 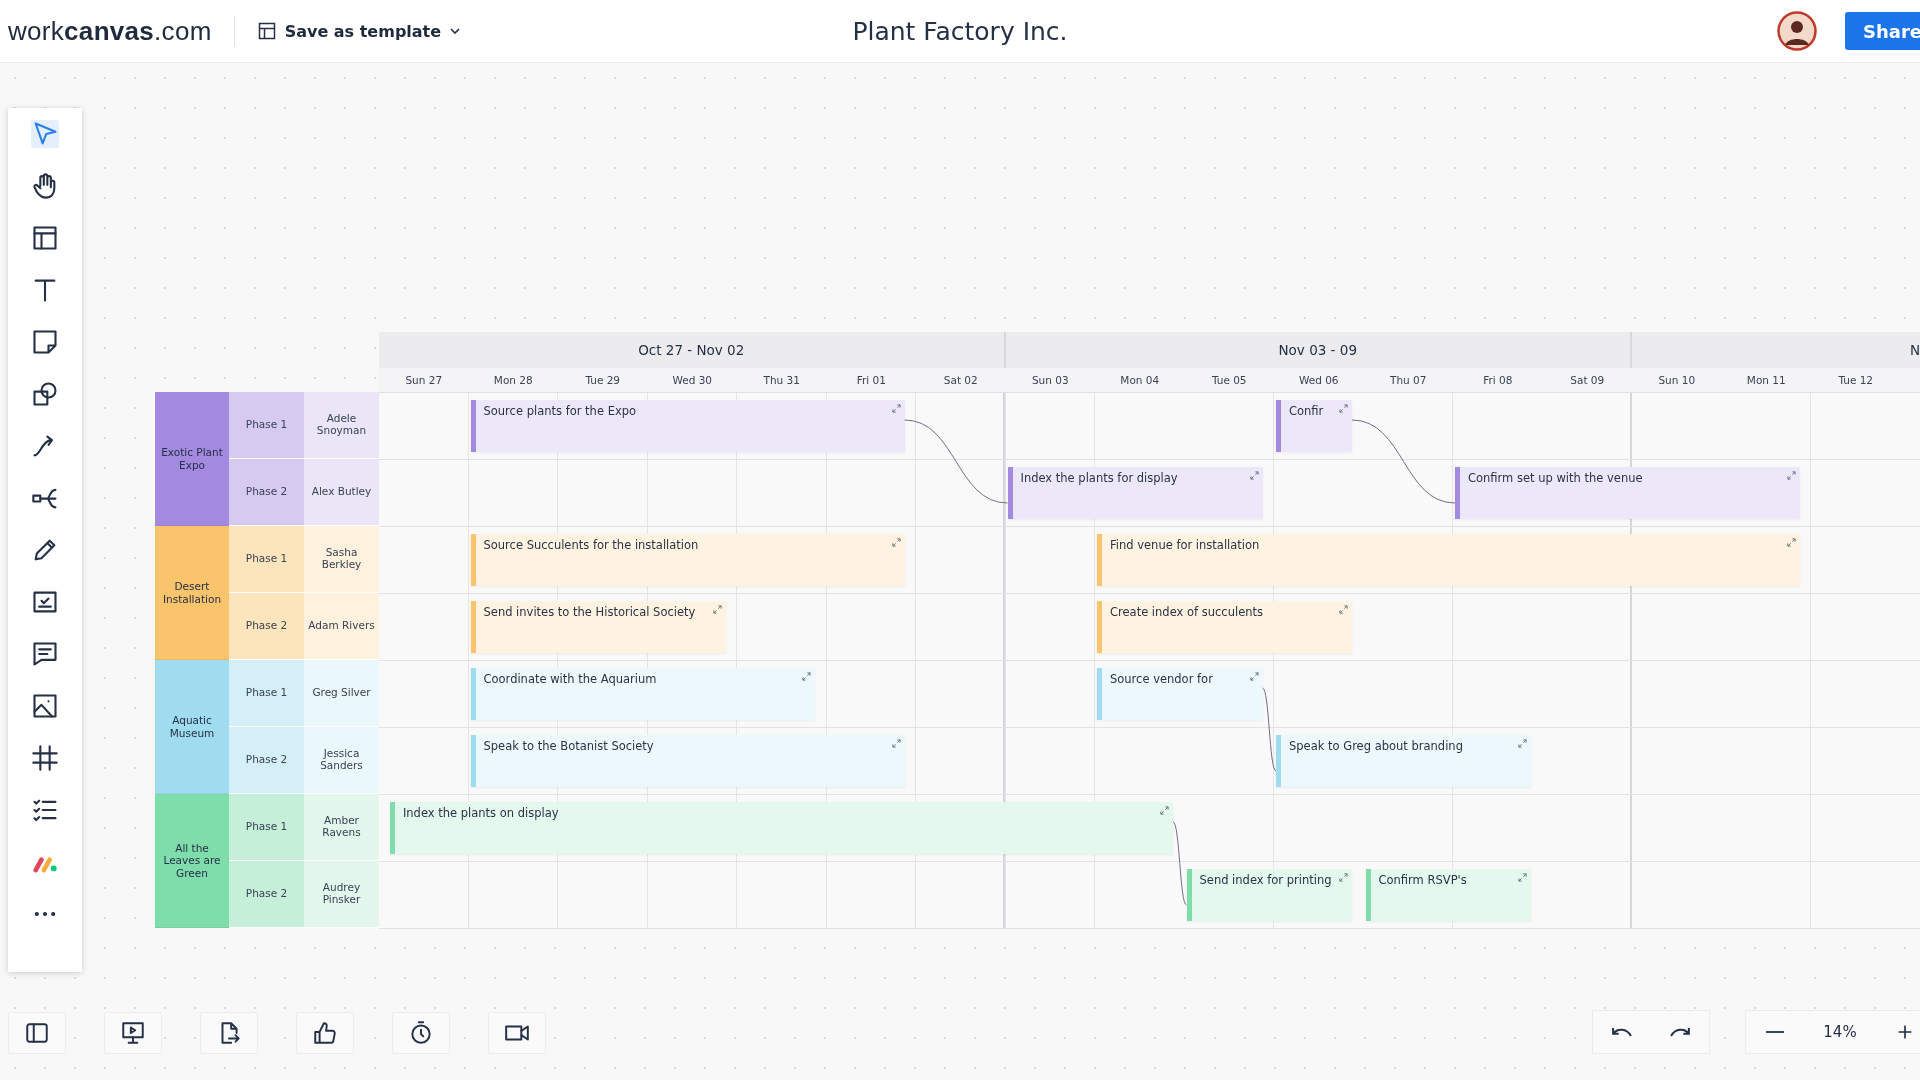 I want to click on day-header: Tue 05, so click(x=1229, y=380).